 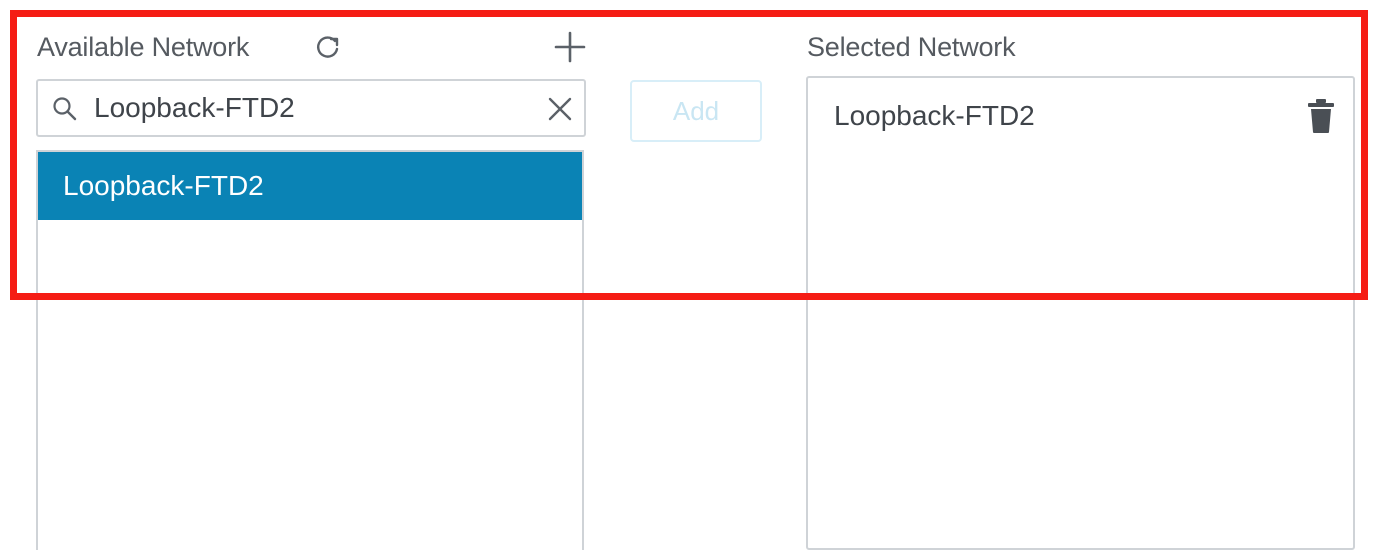 I want to click on refresh-icon, so click(x=328, y=47).